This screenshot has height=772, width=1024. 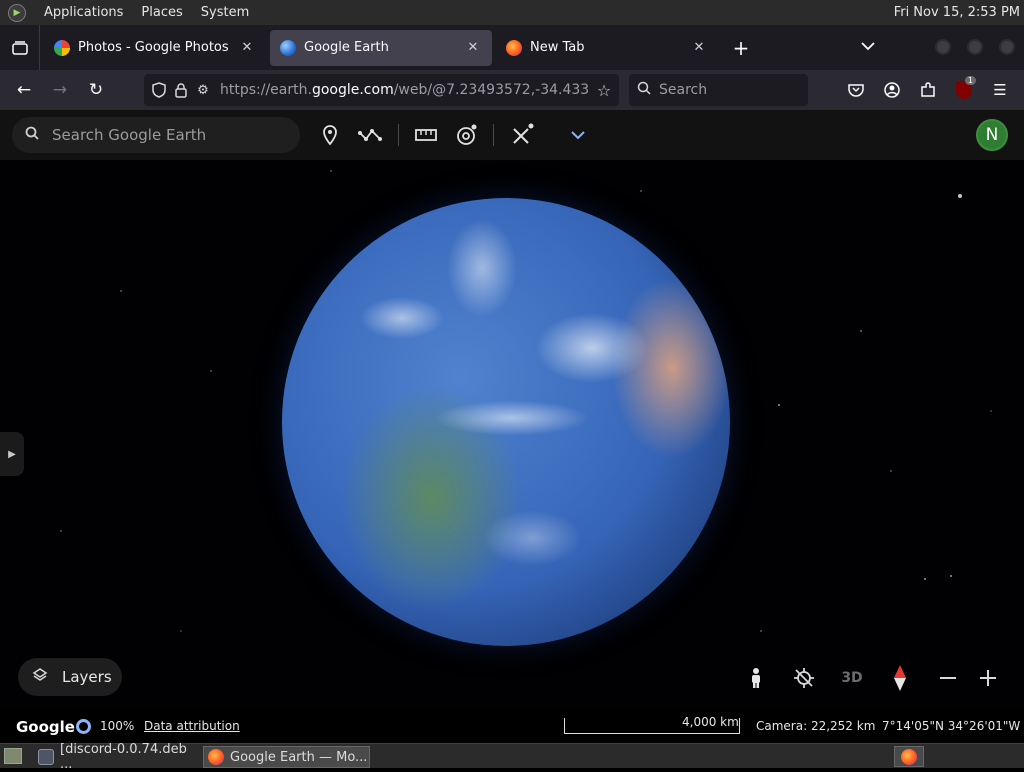 I want to click on tab-title: New Tab, so click(x=557, y=47).